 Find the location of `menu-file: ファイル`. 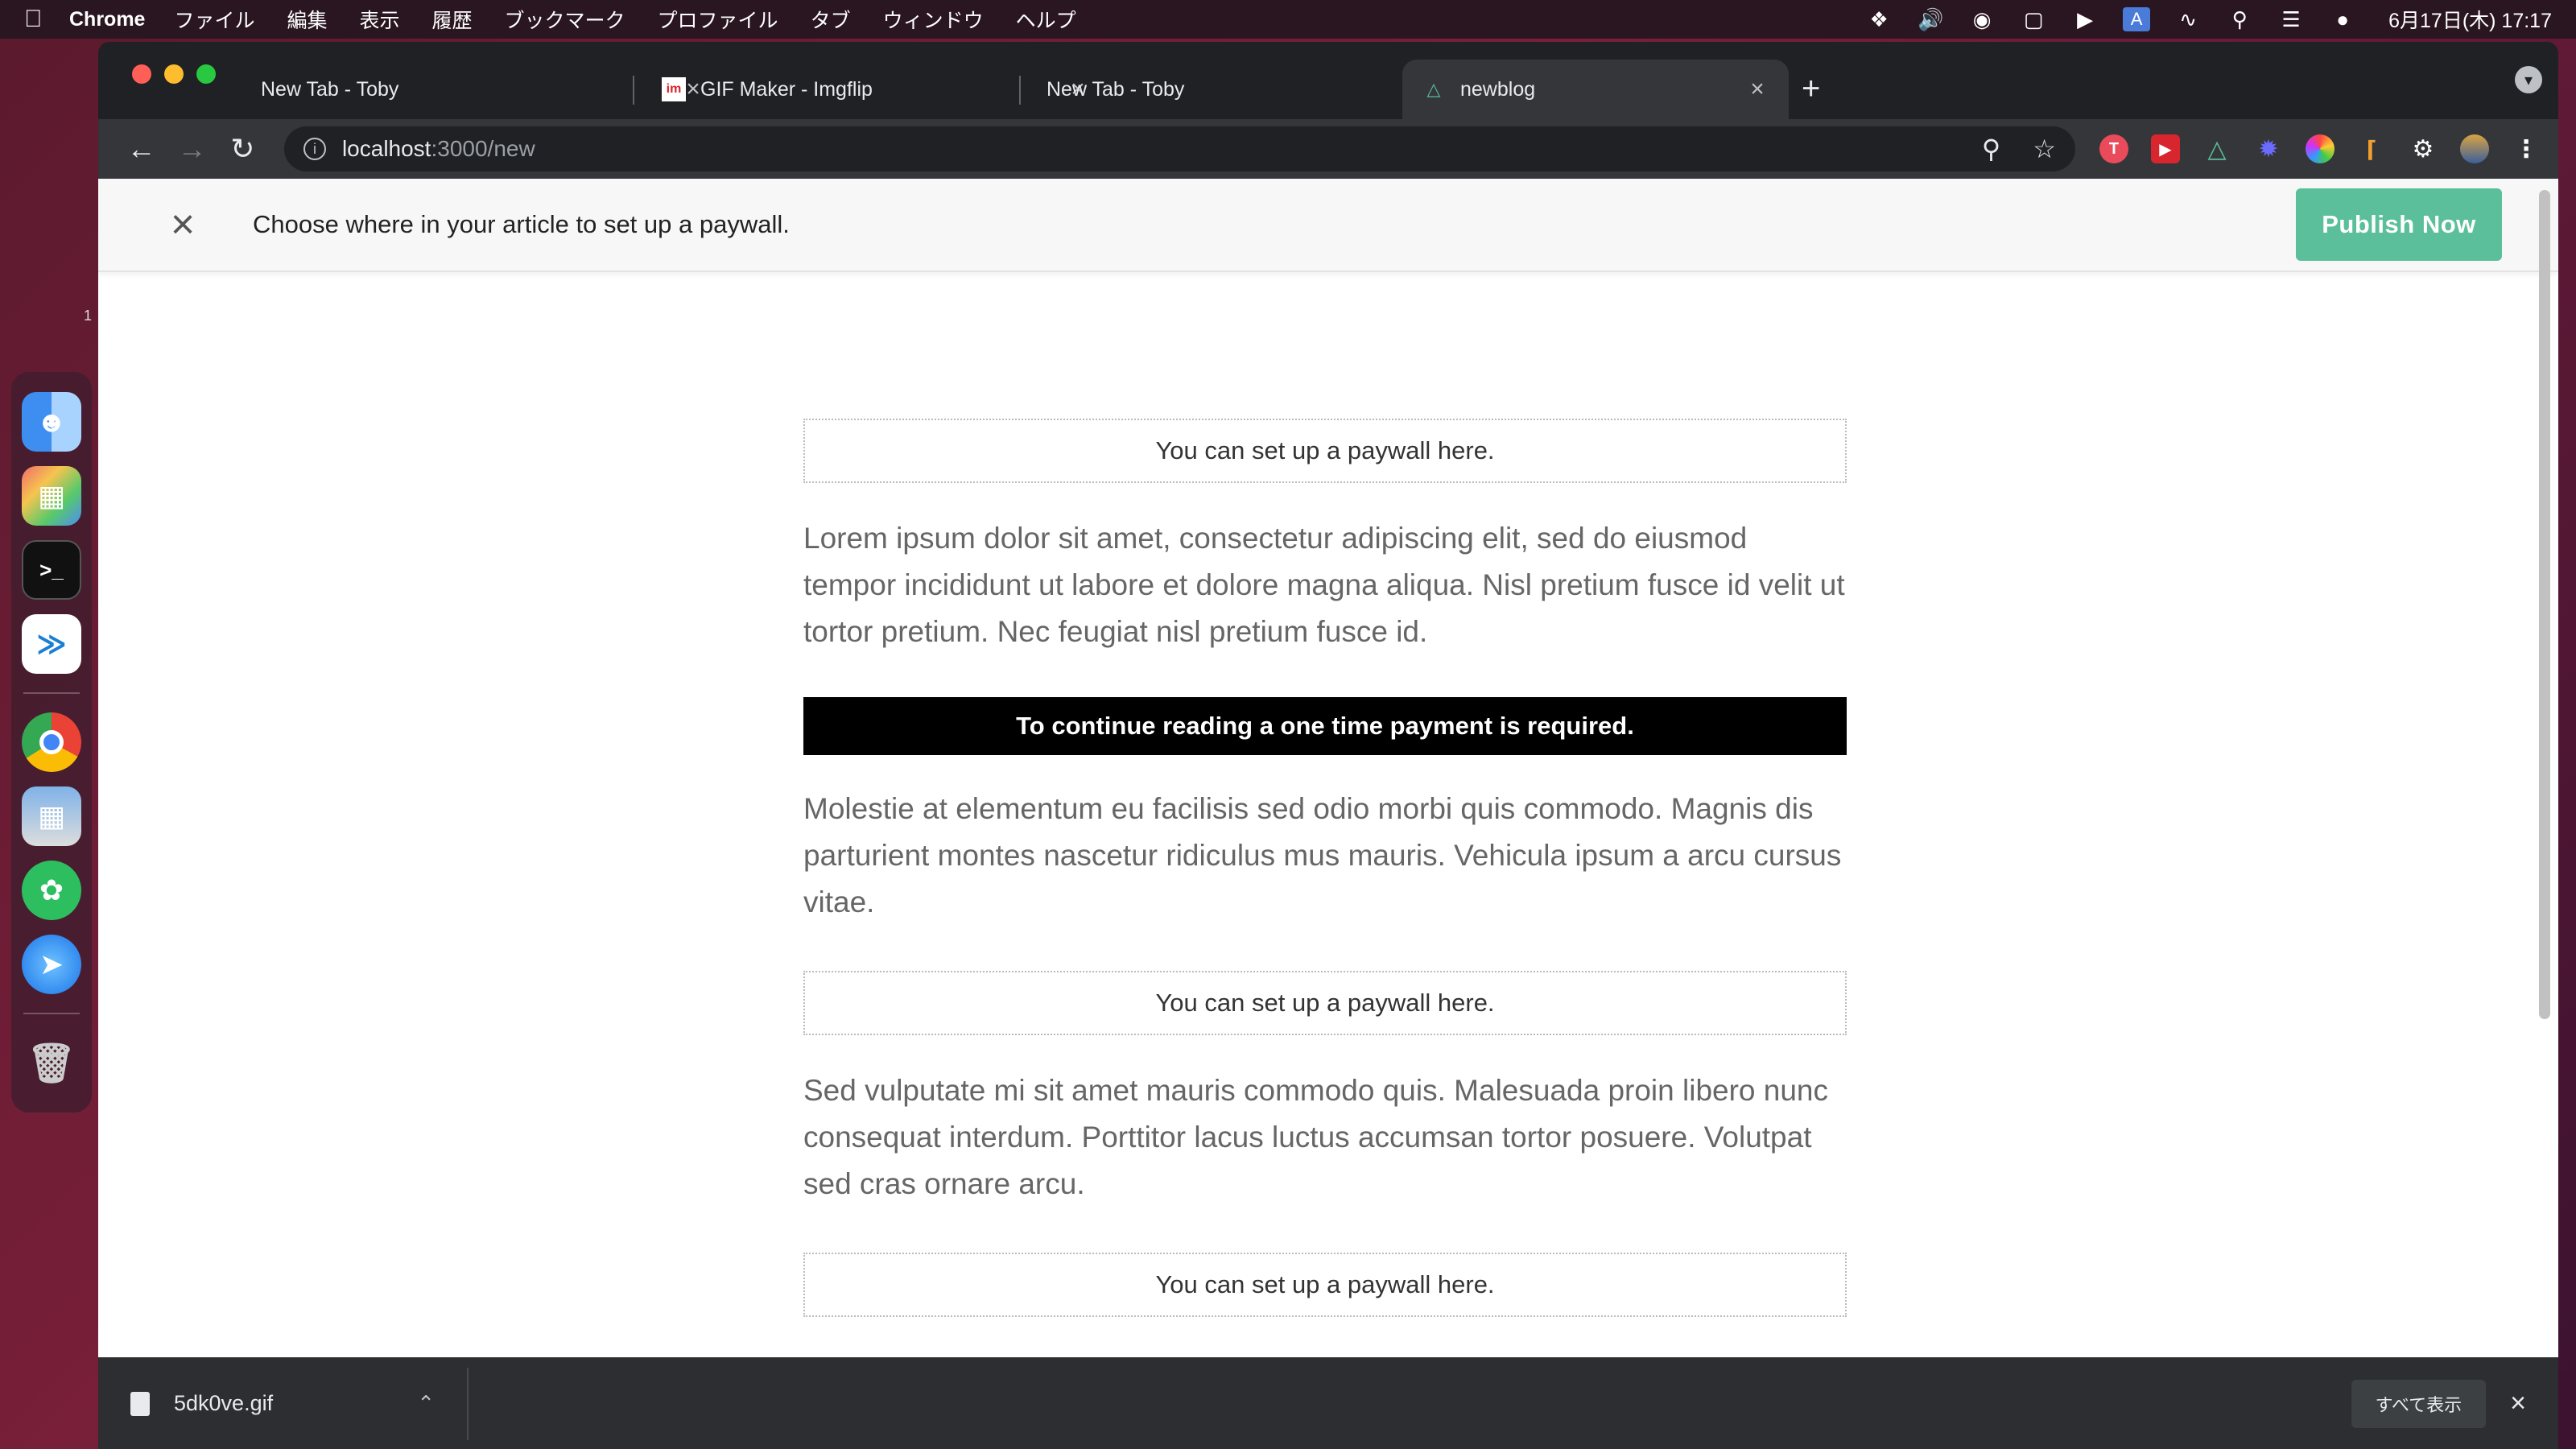

menu-file: ファイル is located at coordinates (214, 19).